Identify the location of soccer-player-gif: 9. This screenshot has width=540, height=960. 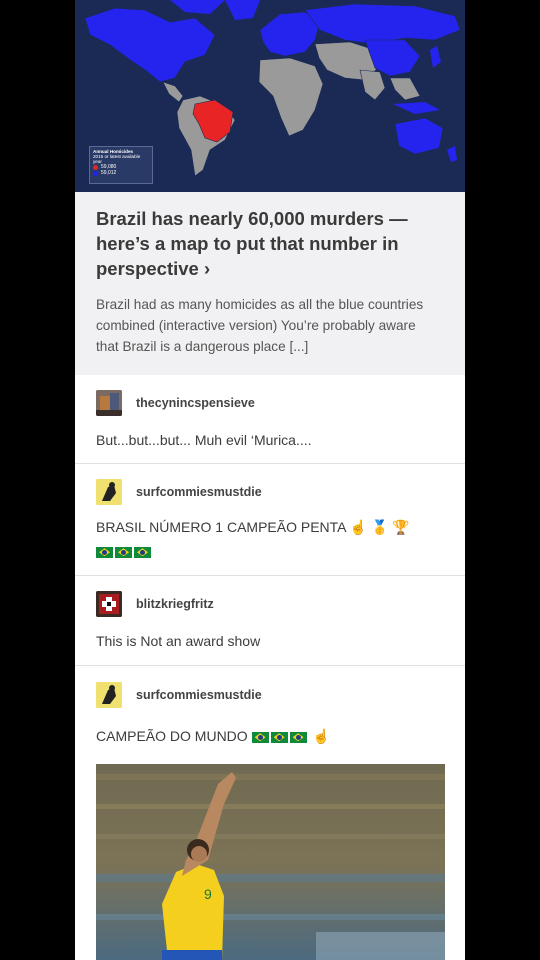
(270, 862).